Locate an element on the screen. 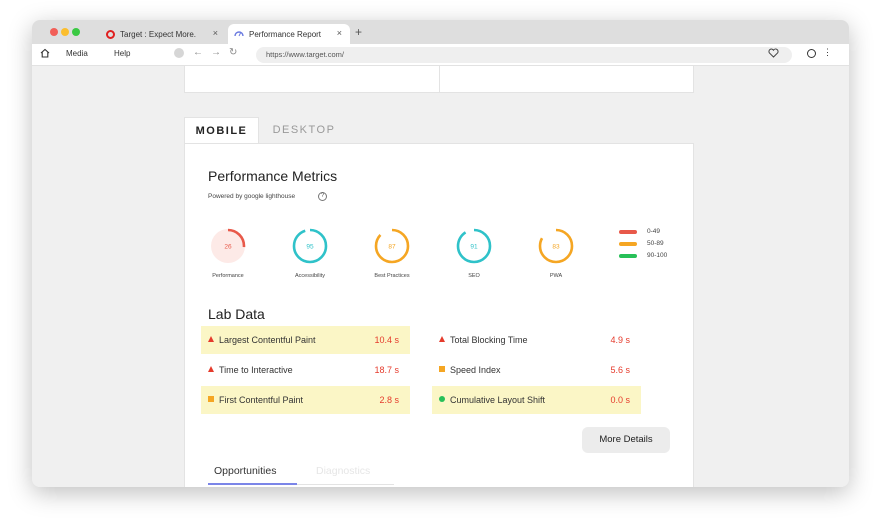 The height and width of the screenshot is (529, 880). gauge-best-practices: 87 is located at coordinates (392, 246).